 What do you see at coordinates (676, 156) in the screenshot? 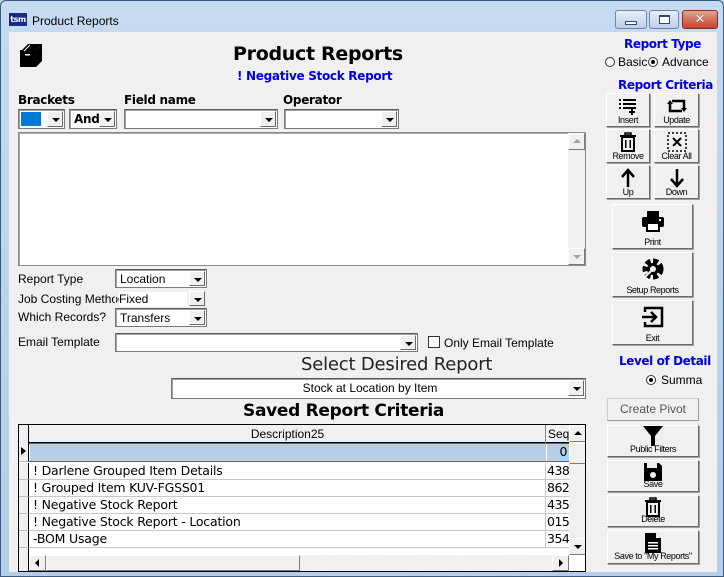
I see `clear-all-label: Clear All` at bounding box center [676, 156].